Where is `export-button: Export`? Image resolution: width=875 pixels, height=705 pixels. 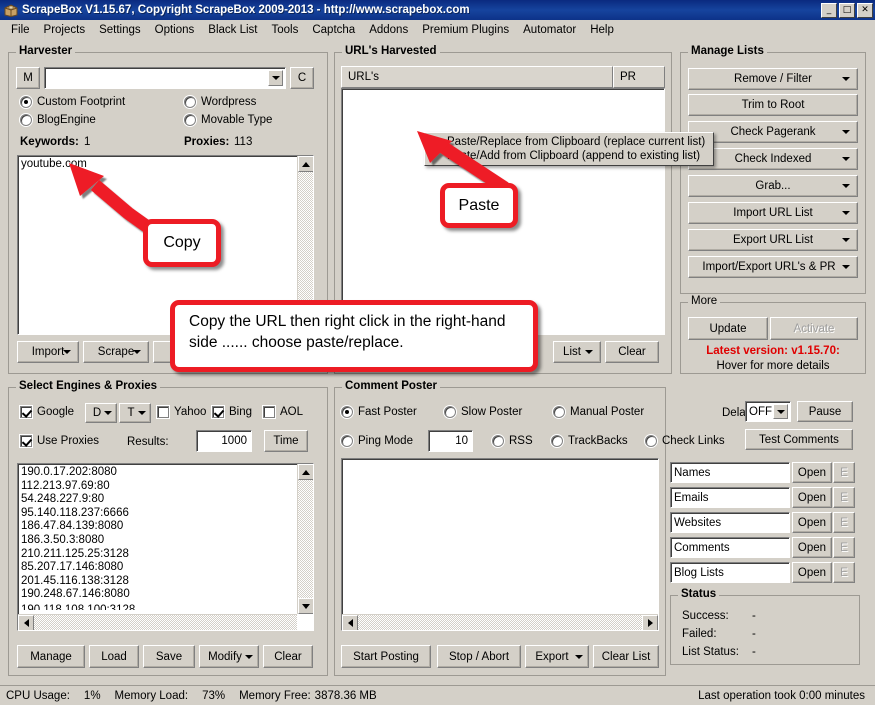 export-button: Export is located at coordinates (557, 656).